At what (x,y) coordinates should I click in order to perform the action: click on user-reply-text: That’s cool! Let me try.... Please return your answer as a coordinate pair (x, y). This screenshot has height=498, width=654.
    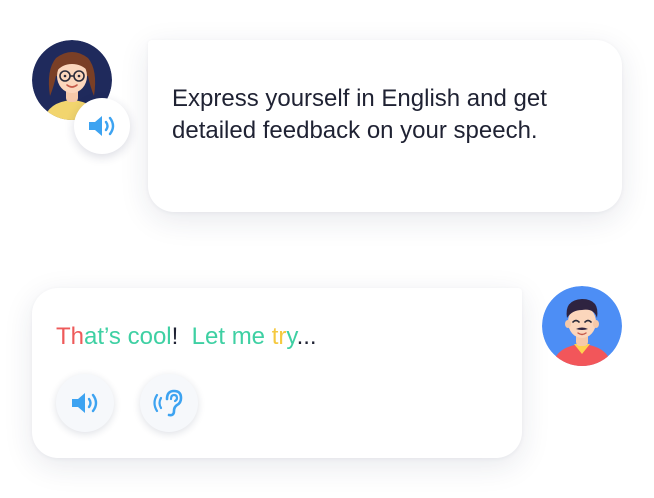
    Looking at the image, I should click on (186, 337).